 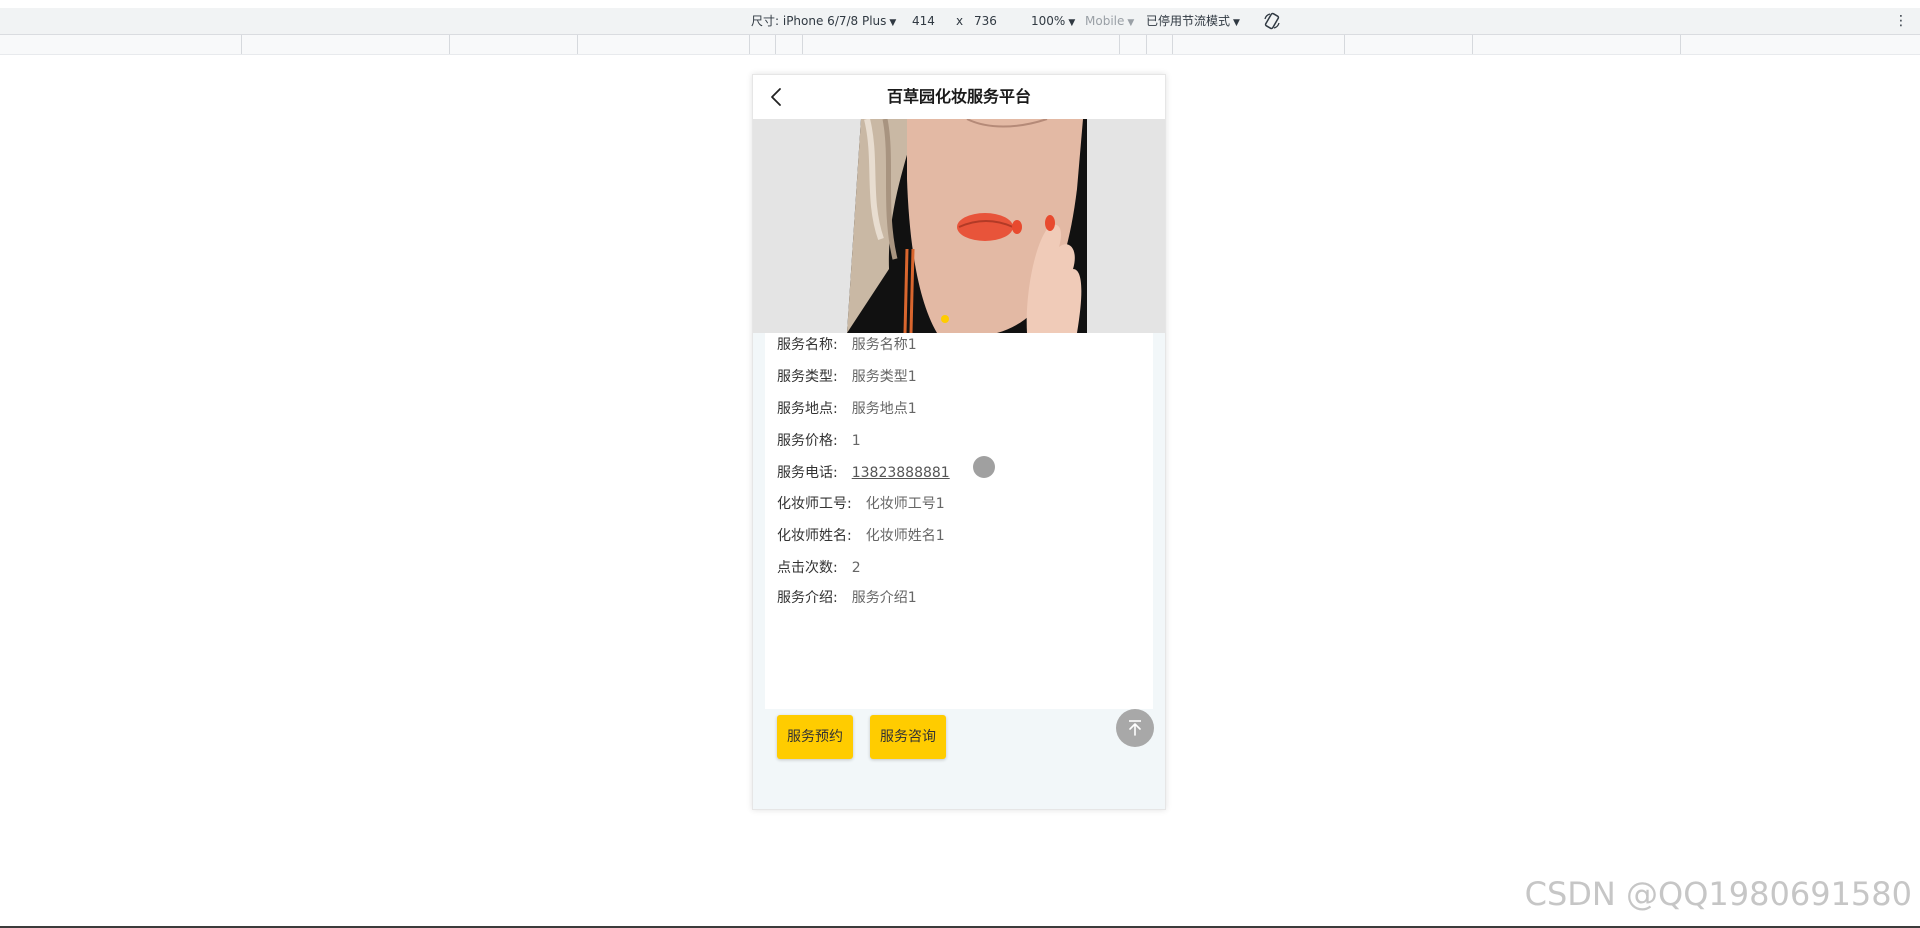 I want to click on banner-carousel, so click(x=959, y=226).